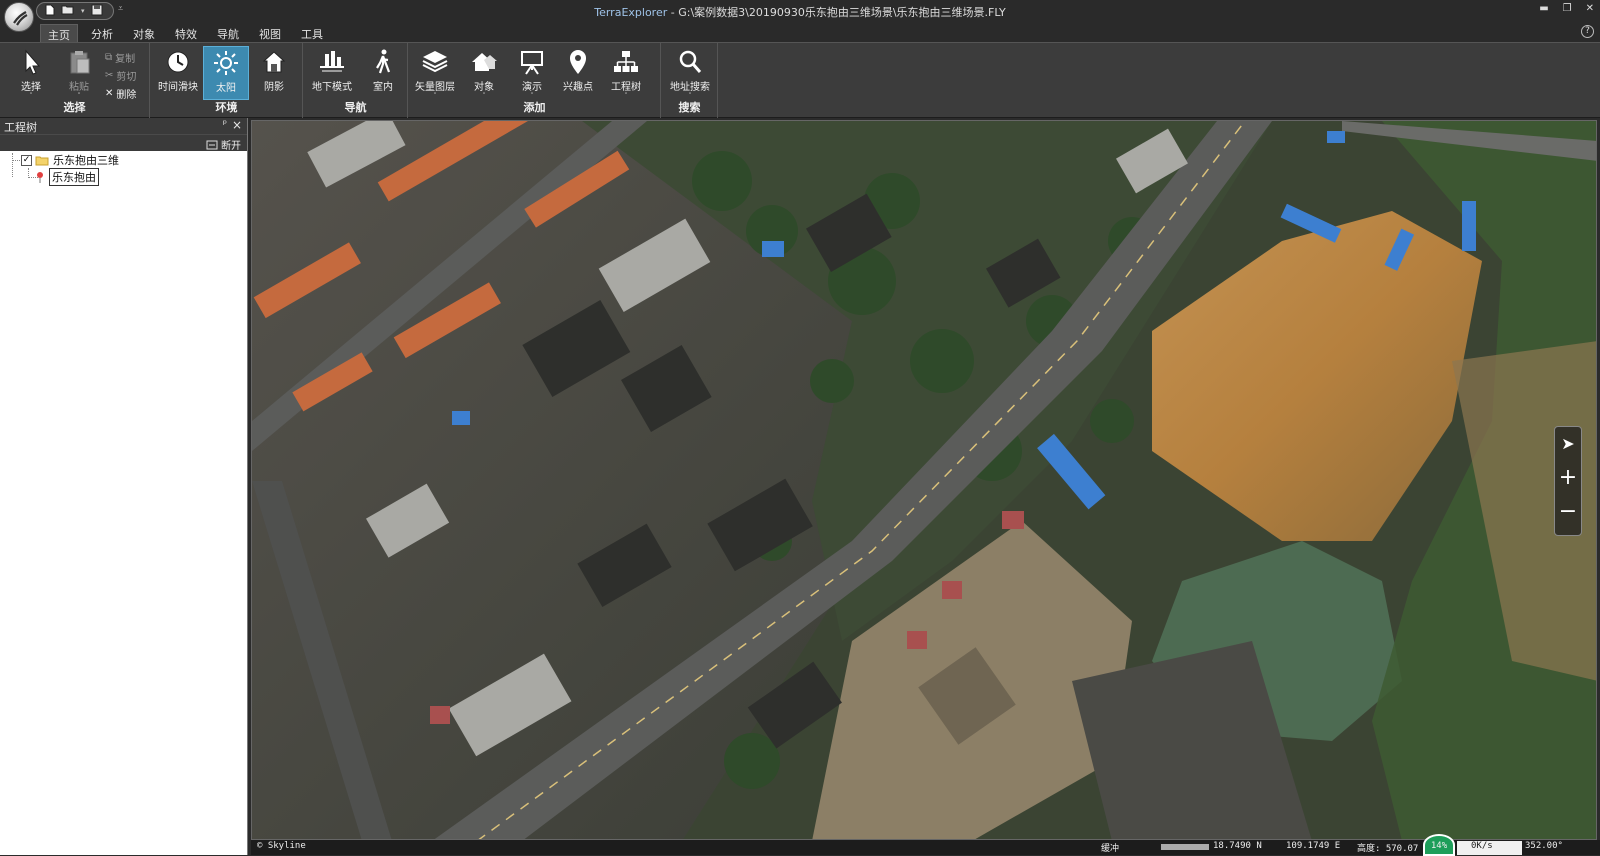  I want to click on sun-button: 太阳, so click(226, 73).